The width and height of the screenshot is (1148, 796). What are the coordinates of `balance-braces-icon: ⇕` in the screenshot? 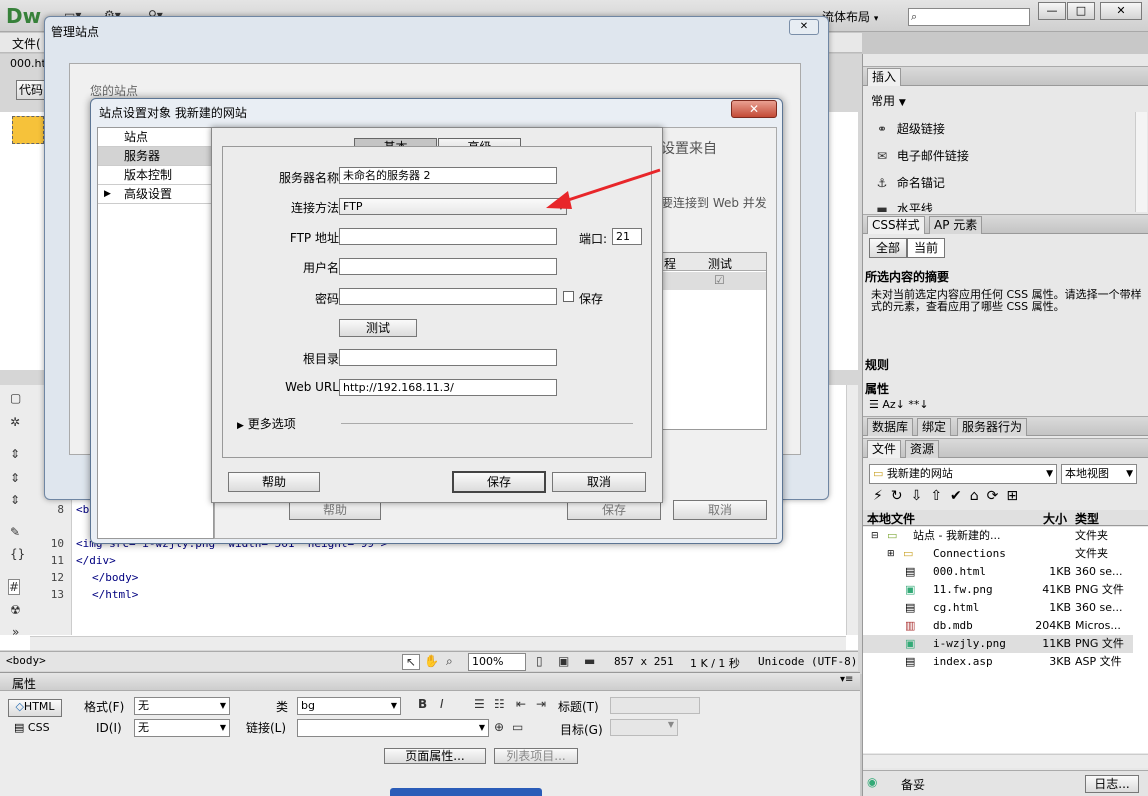 It's located at (15, 500).